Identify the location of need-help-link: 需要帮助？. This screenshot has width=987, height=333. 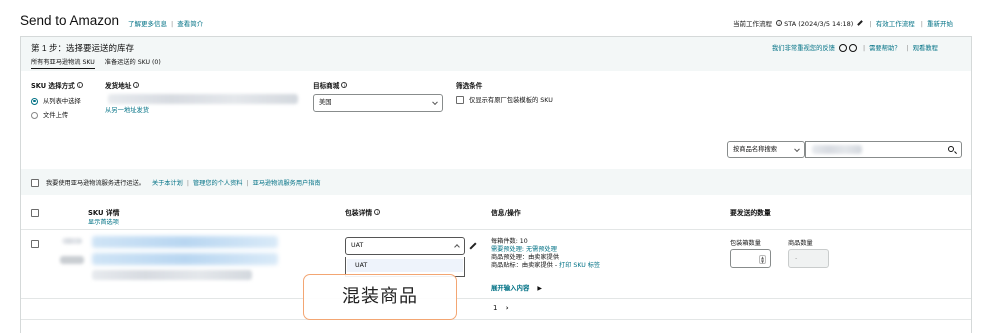
(884, 48).